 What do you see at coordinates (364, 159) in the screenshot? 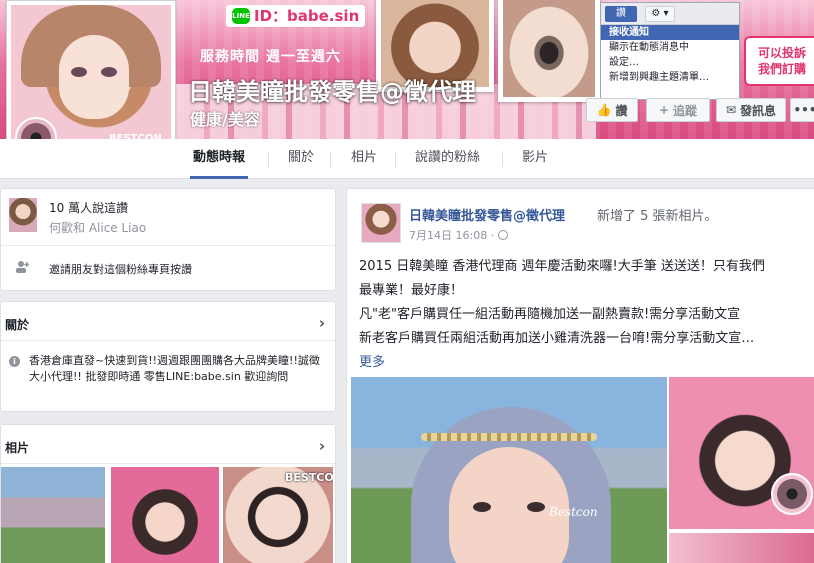
I see `tab-photos: 相片` at bounding box center [364, 159].